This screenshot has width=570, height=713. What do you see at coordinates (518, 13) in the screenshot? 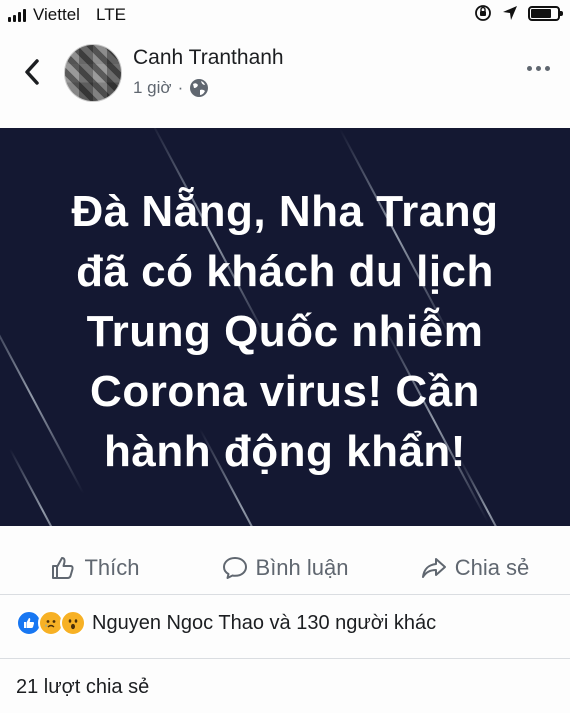
I see `status-icons` at bounding box center [518, 13].